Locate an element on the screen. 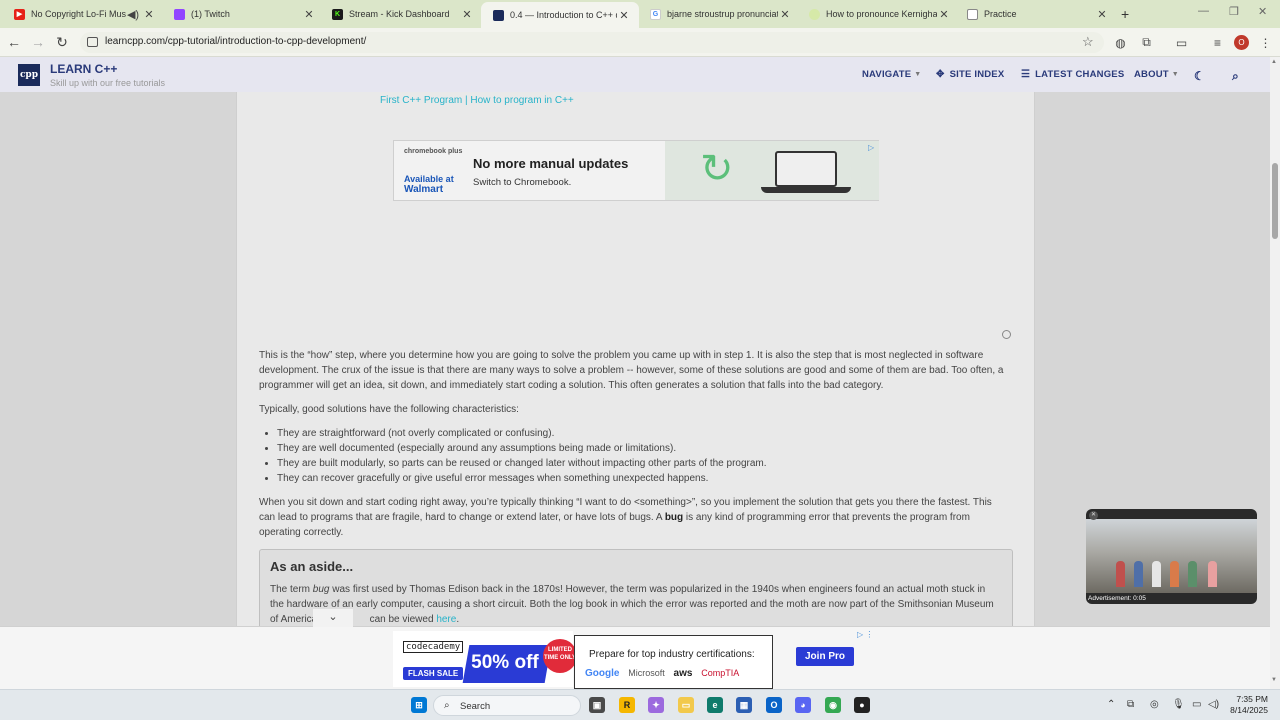  scroll-down-icon: ▼ is located at coordinates (1274, 680).